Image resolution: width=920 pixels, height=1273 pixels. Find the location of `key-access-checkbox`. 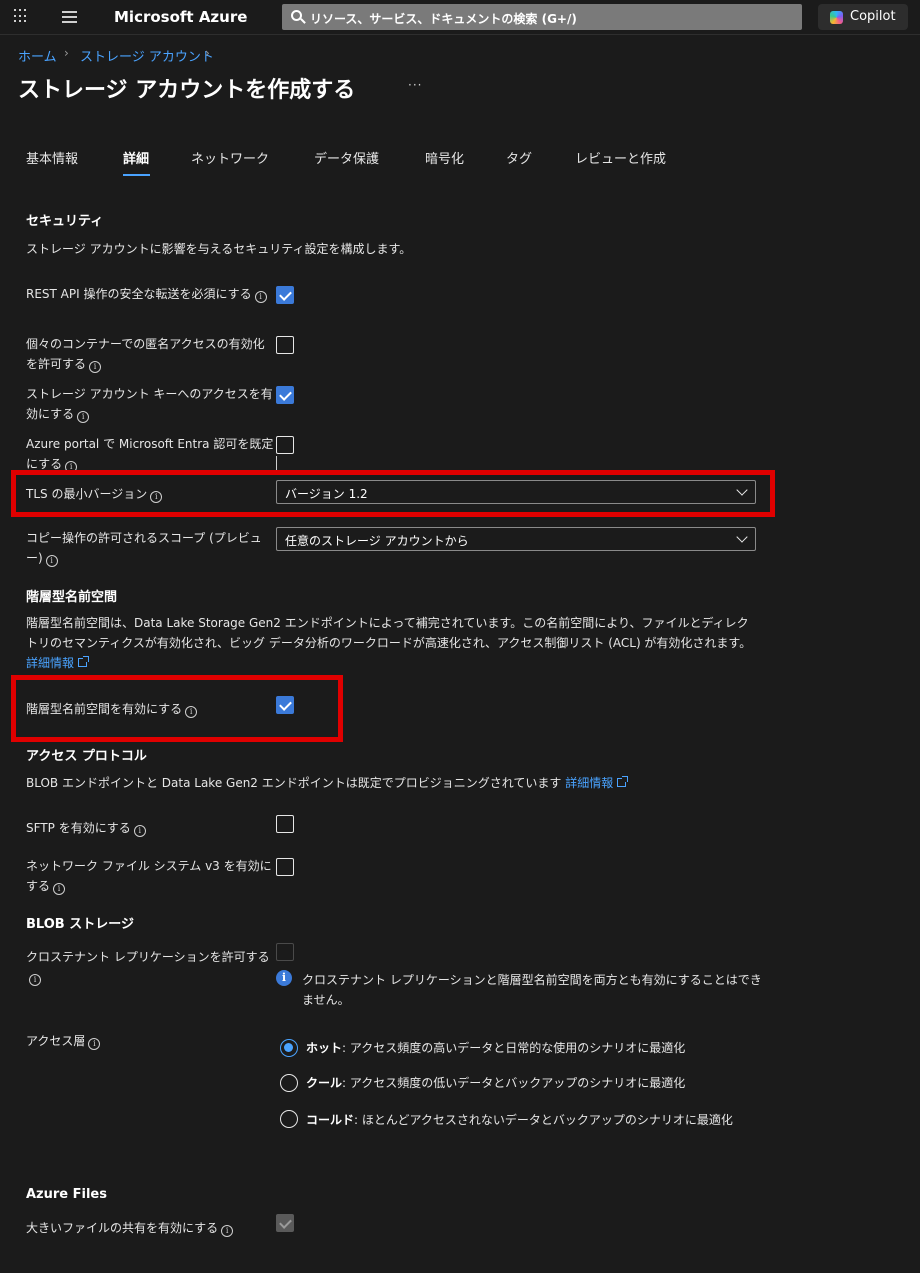

key-access-checkbox is located at coordinates (285, 395).